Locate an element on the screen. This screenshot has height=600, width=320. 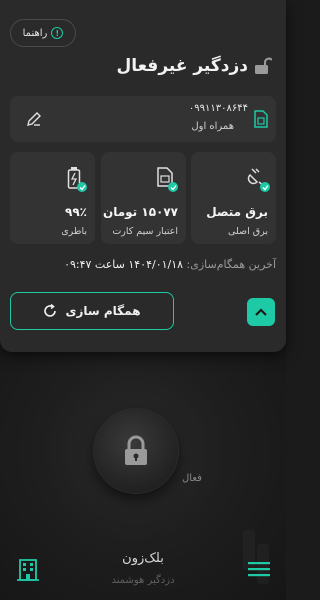
unlock-icon is located at coordinates (263, 65).